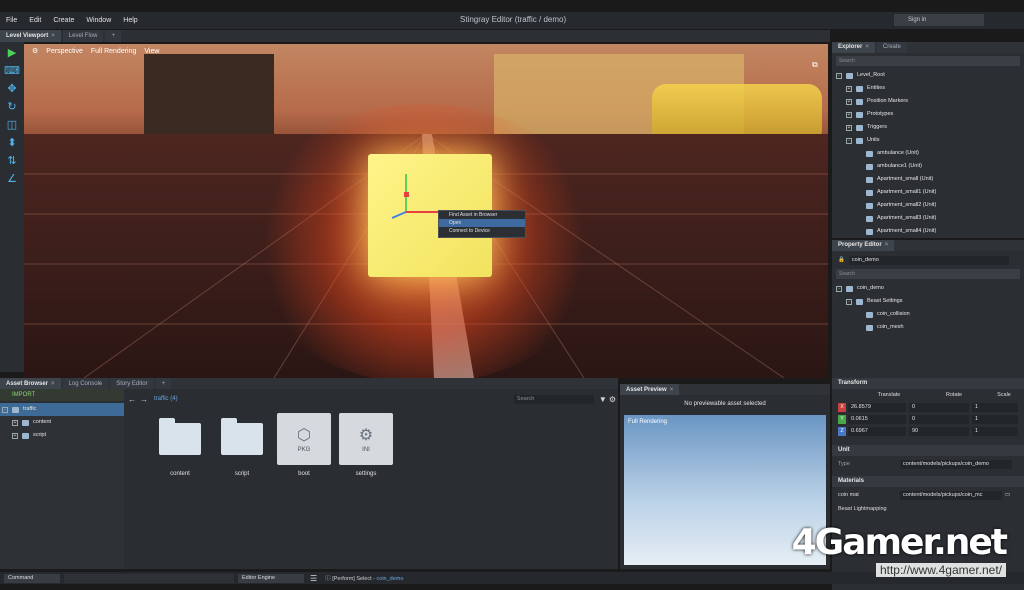 This screenshot has width=1024, height=590. What do you see at coordinates (1007, 495) in the screenshot?
I see `folder-icon: ▭` at bounding box center [1007, 495].